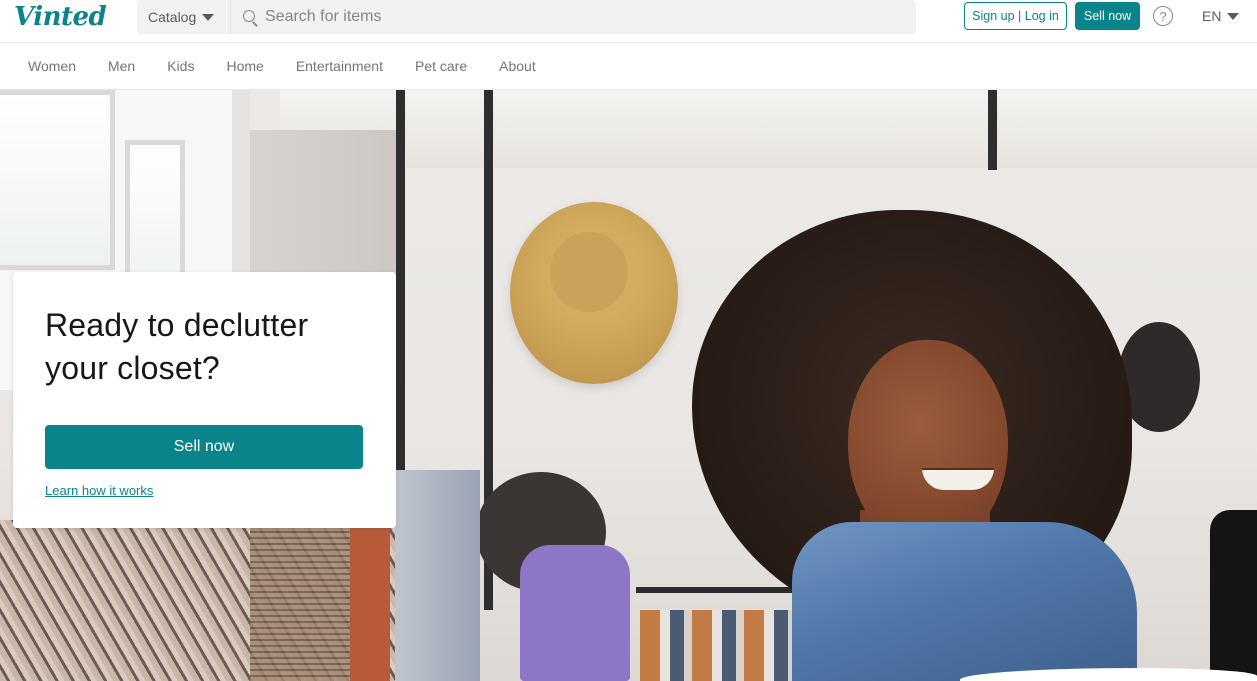 The width and height of the screenshot is (1257, 681). I want to click on hero-clothes-rail, so click(721, 590).